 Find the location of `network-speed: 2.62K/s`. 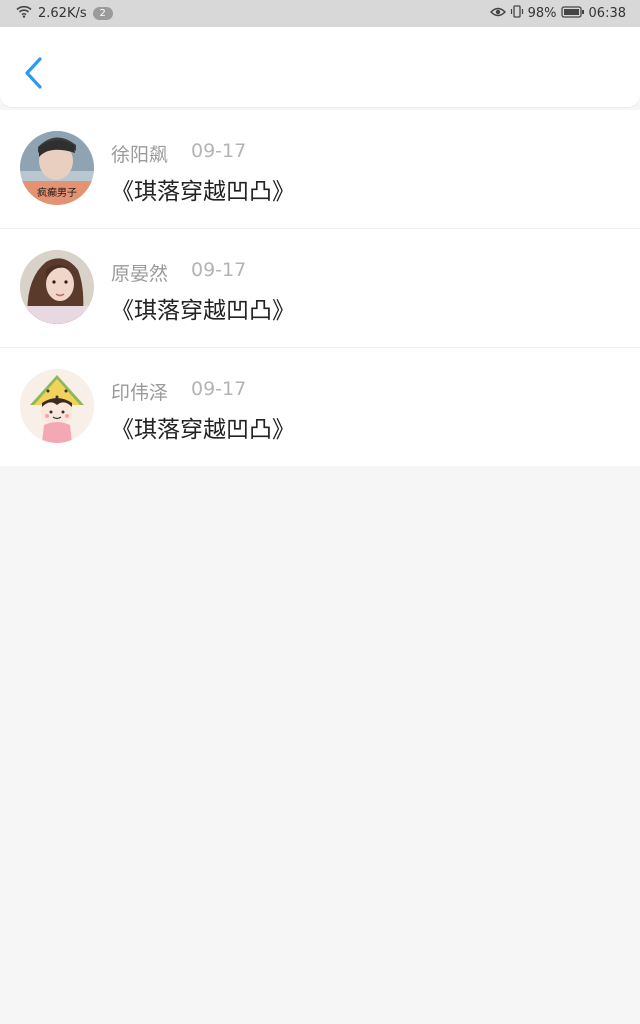

network-speed: 2.62K/s is located at coordinates (62, 13).